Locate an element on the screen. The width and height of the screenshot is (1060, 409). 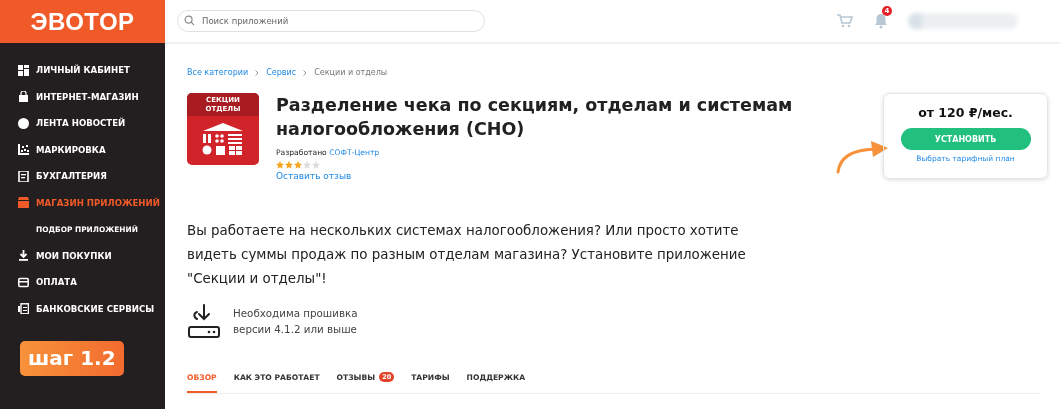
sidebar-item: БАНКОВСКИЕ СЕРВИСЫ is located at coordinates (82, 308).